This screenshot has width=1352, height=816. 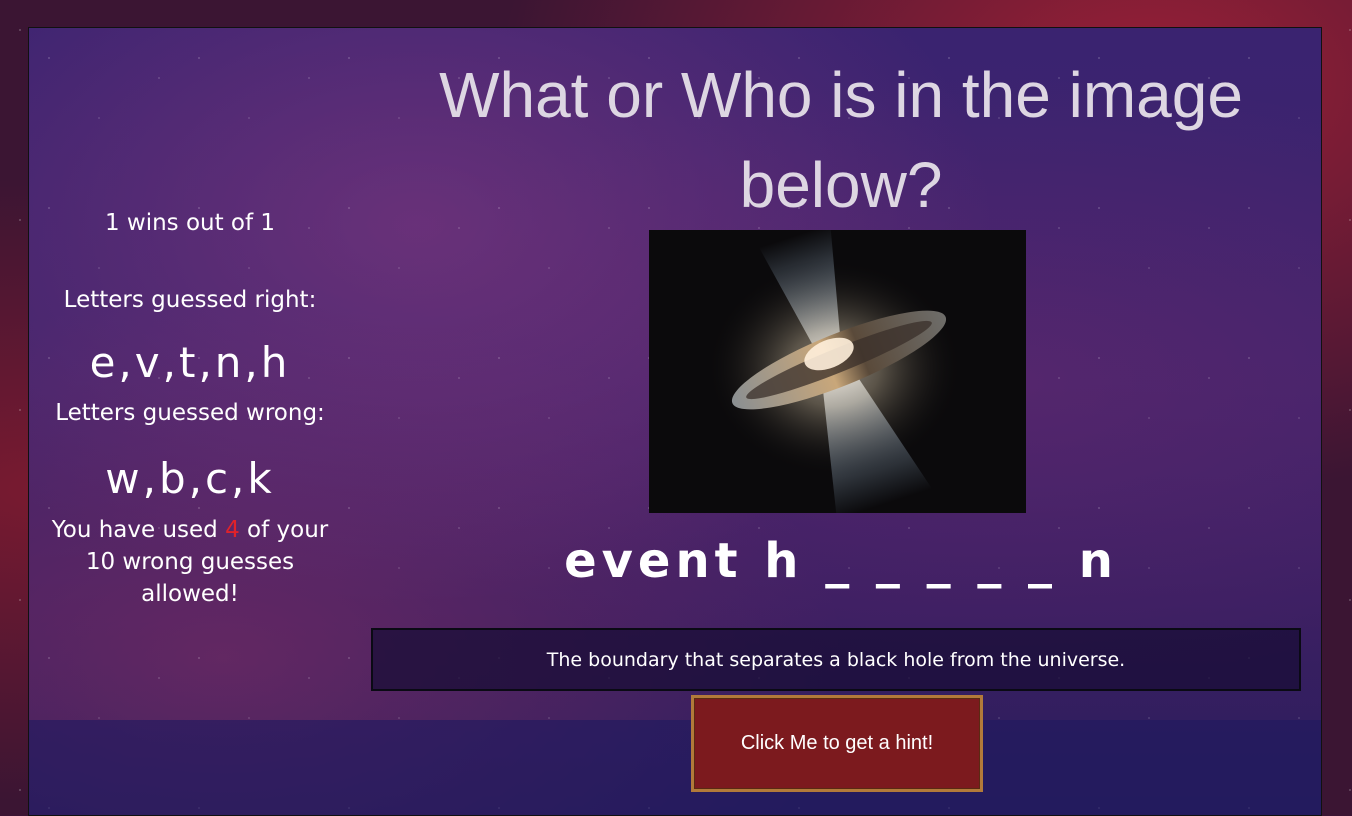 What do you see at coordinates (190, 362) in the screenshot?
I see `right-guesses-letters: e,v,t,n,h` at bounding box center [190, 362].